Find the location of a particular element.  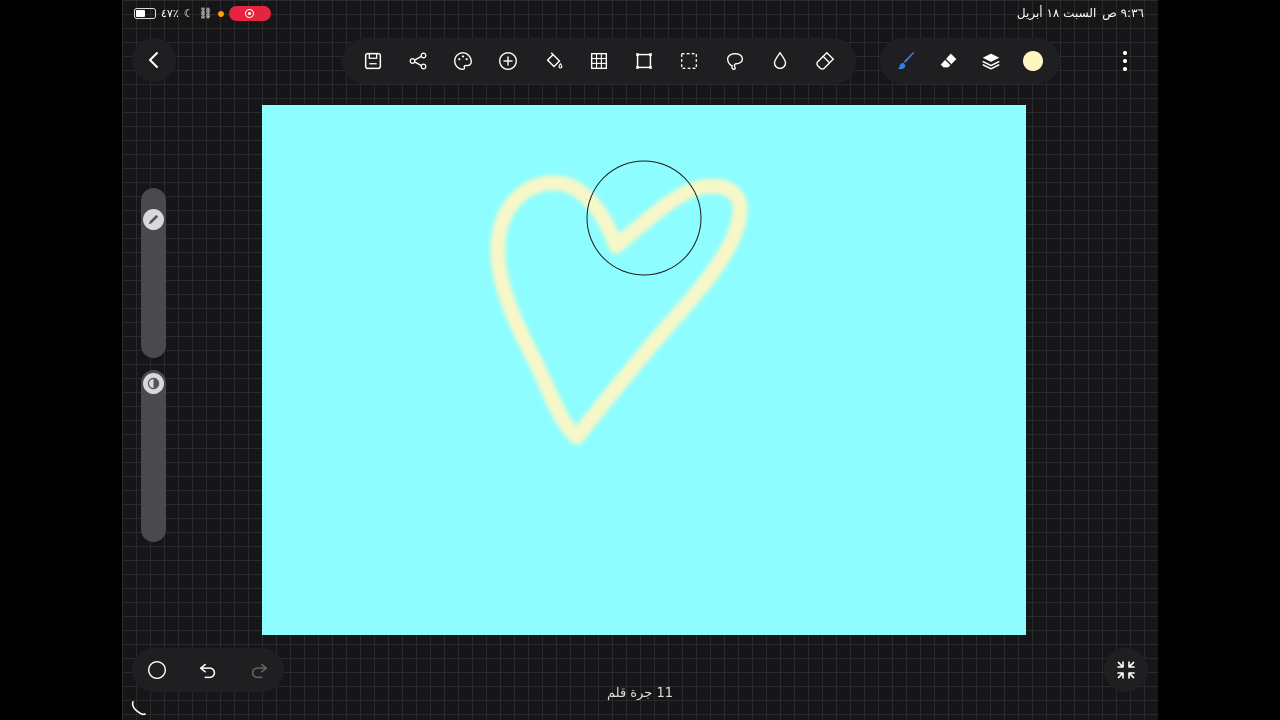

fill-button is located at coordinates (554, 61).